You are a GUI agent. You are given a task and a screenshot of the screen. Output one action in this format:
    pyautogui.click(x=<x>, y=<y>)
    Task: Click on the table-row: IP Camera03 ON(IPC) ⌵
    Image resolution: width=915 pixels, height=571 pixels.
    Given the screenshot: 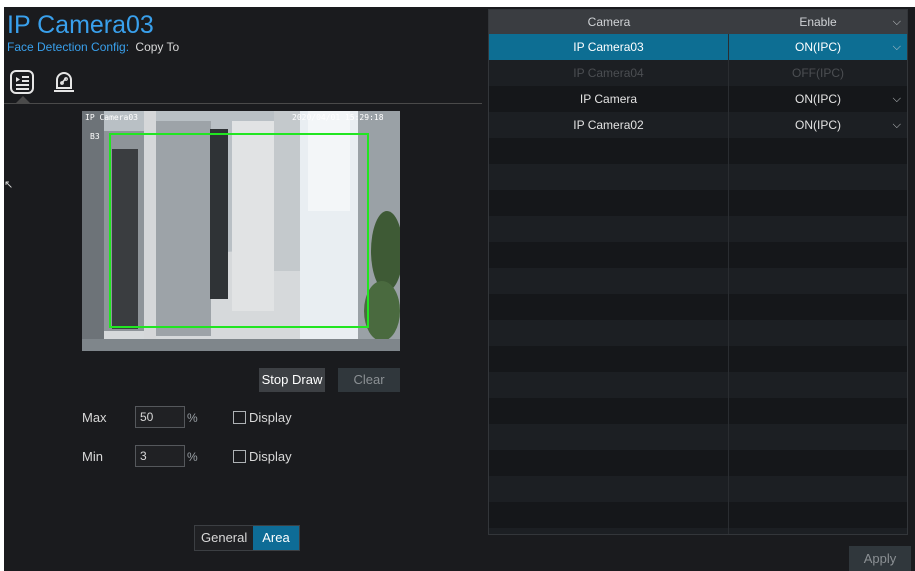 What is the action you would take?
    pyautogui.click(x=698, y=47)
    